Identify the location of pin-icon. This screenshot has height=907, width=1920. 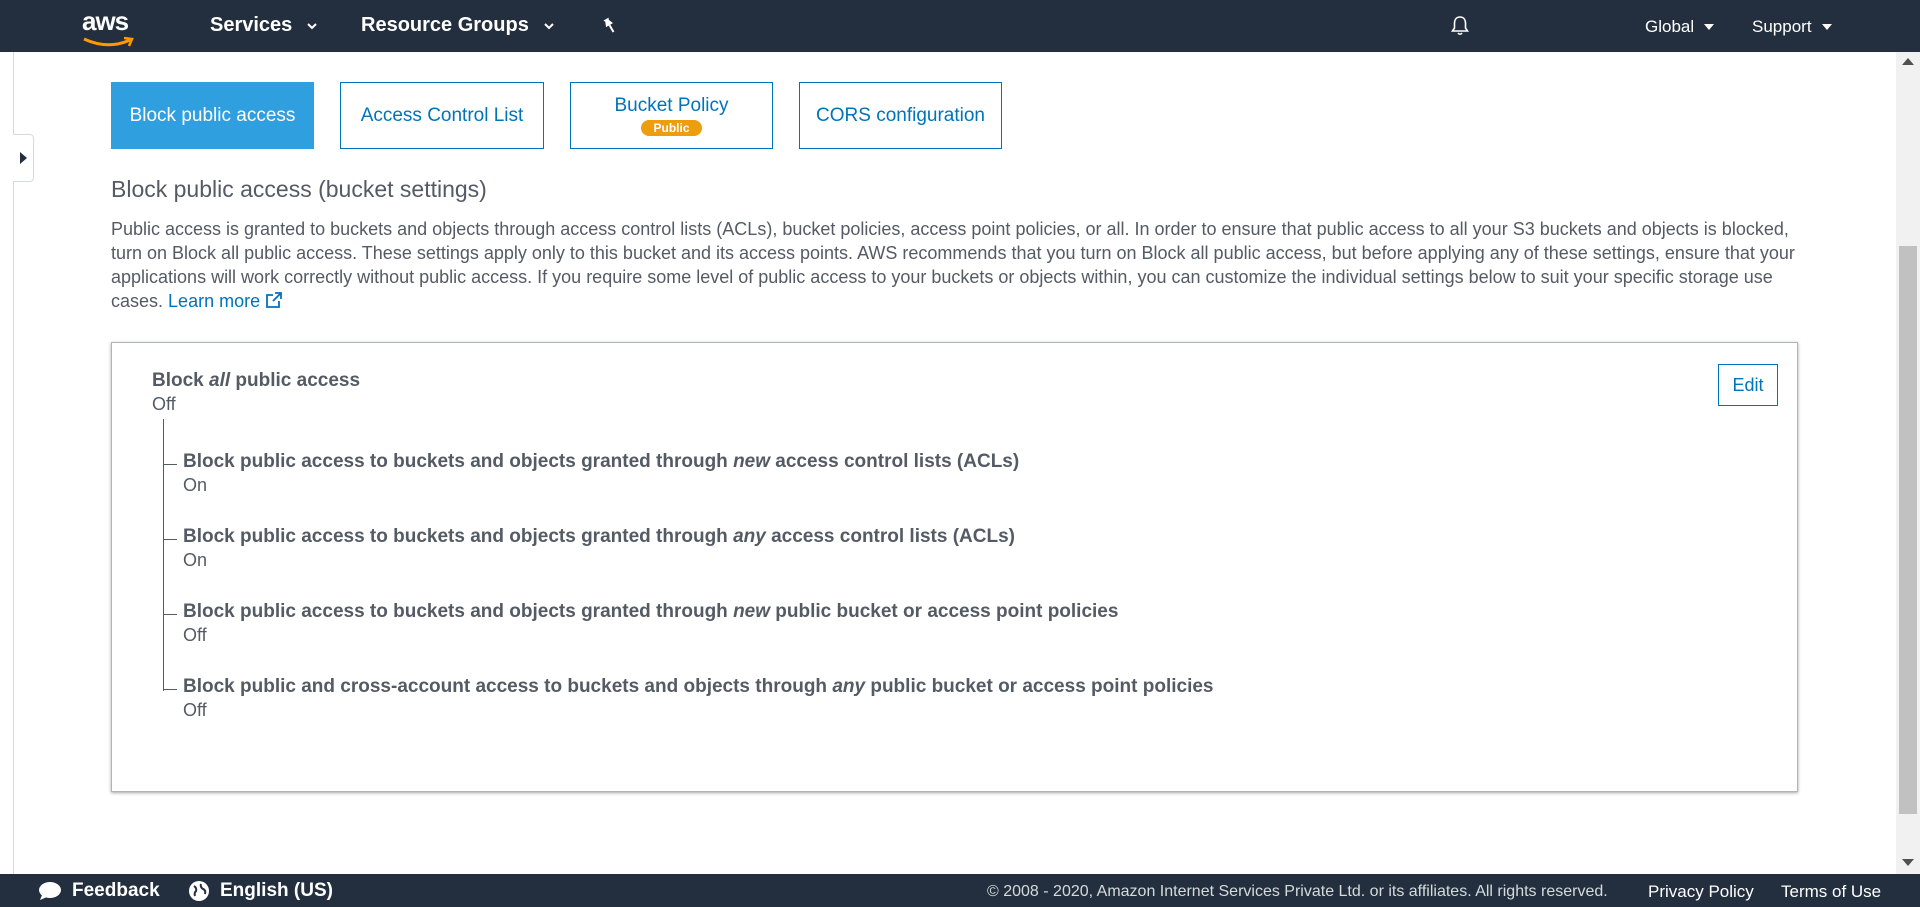
(610, 26).